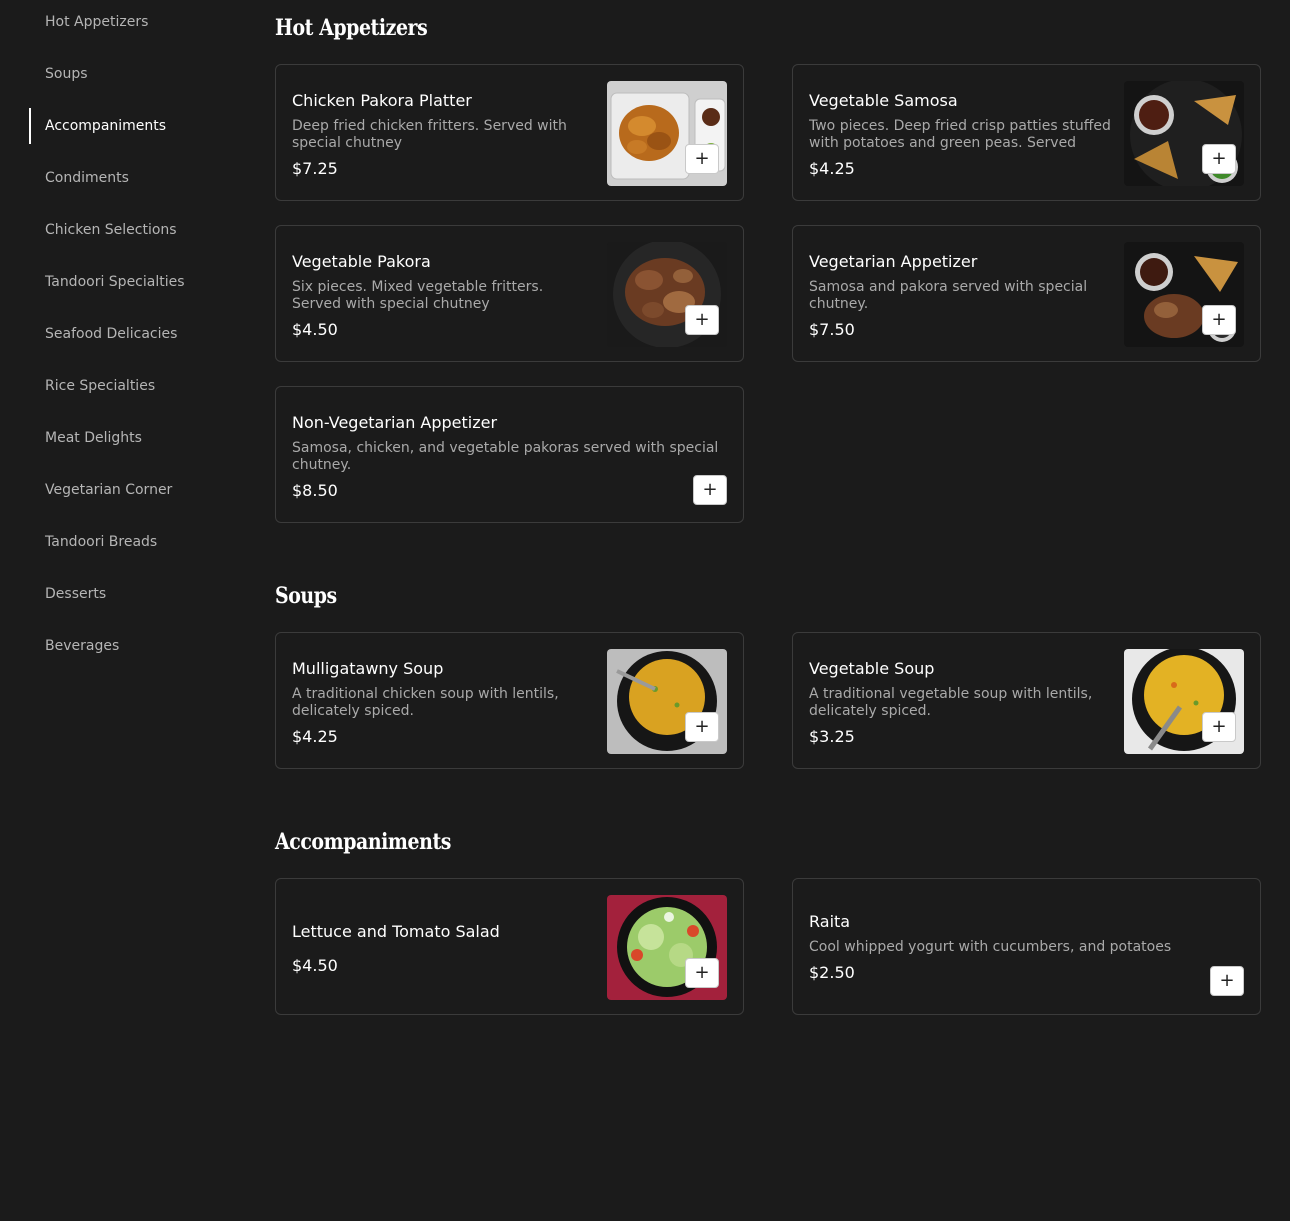 This screenshot has width=1290, height=1221. What do you see at coordinates (872, 668) in the screenshot?
I see `item-name: Vegetable Soup` at bounding box center [872, 668].